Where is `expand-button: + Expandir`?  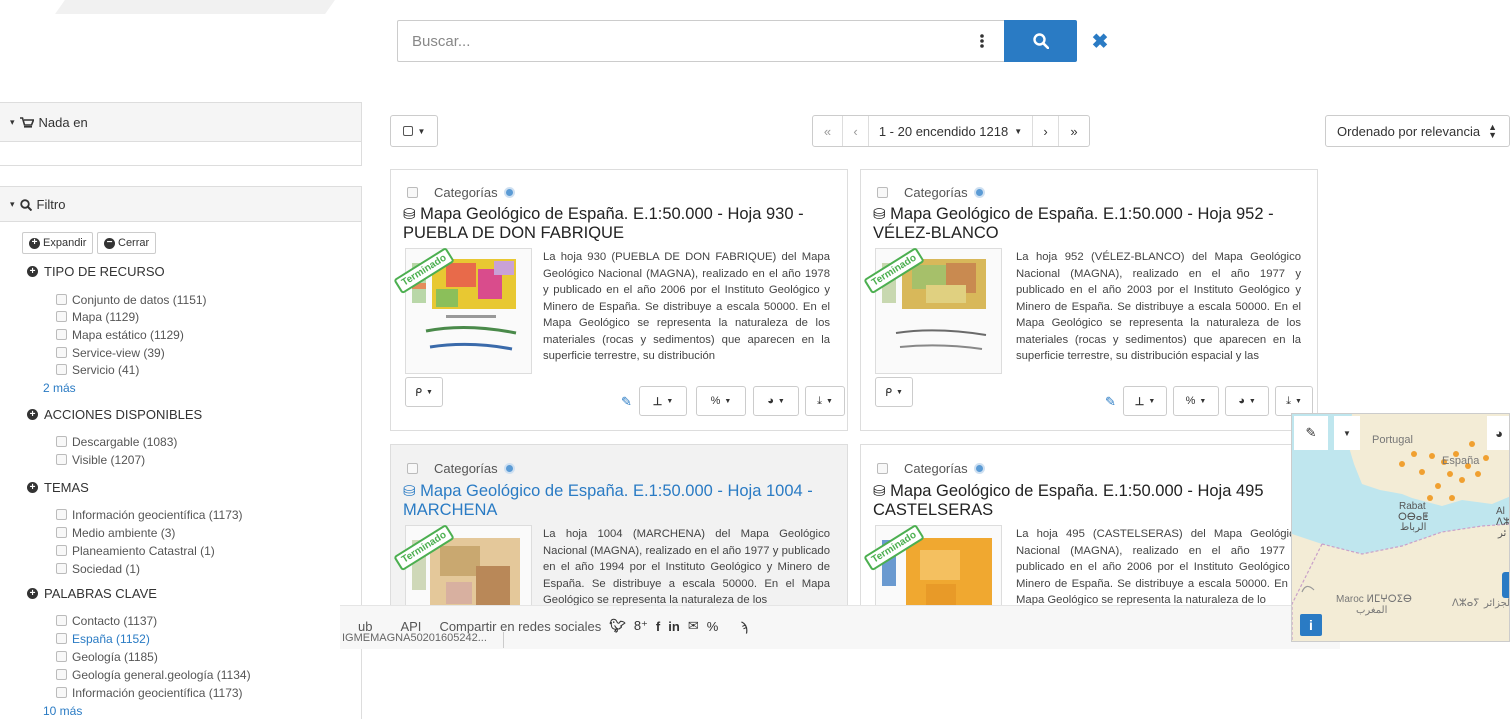
expand-button: + Expandir is located at coordinates (58, 243).